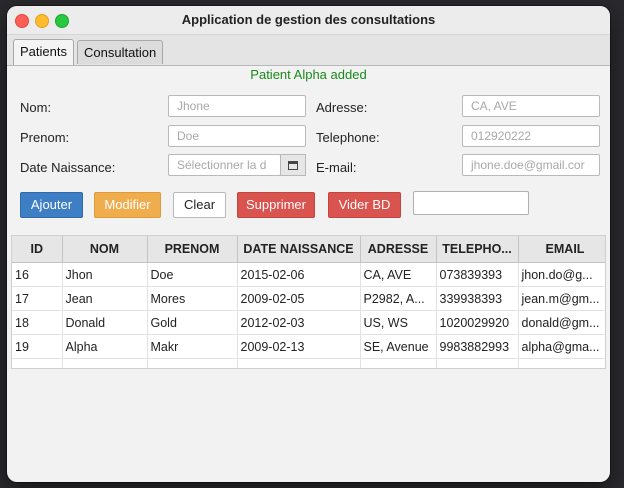 This screenshot has height=488, width=624. Describe the element at coordinates (477, 274) in the screenshot. I see `cell-telephone: 073839393` at that location.